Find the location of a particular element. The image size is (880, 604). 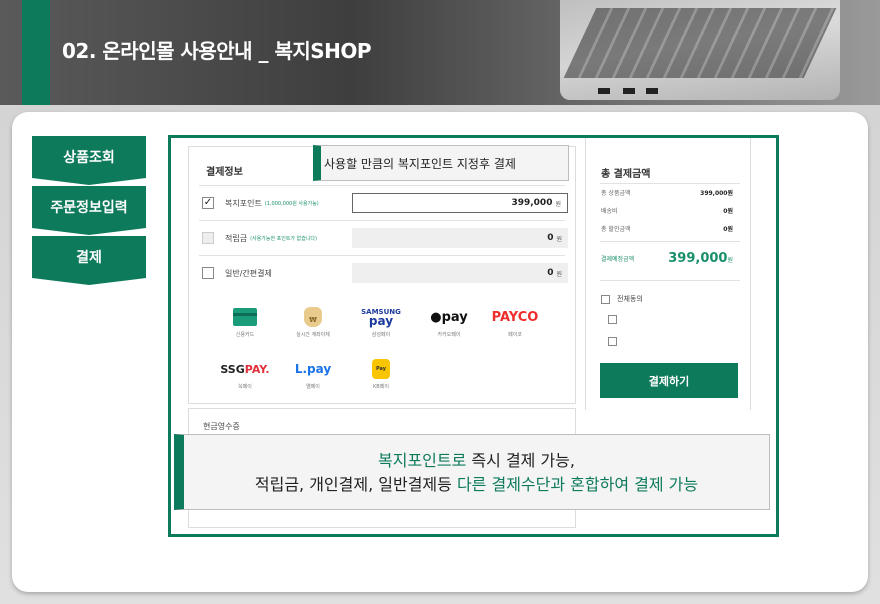

method-credit-card: 신용카드 is located at coordinates (245, 322).